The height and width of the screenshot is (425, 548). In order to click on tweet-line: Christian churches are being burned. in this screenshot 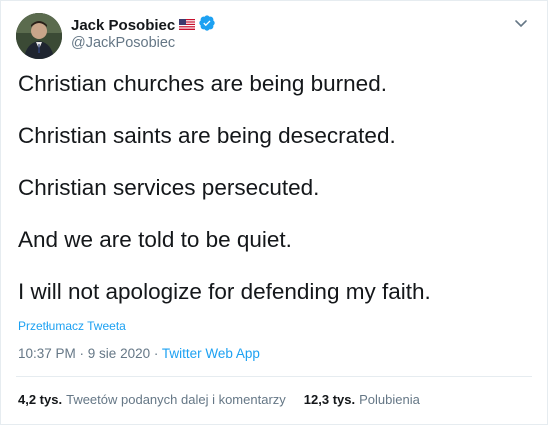, I will do `click(202, 83)`.